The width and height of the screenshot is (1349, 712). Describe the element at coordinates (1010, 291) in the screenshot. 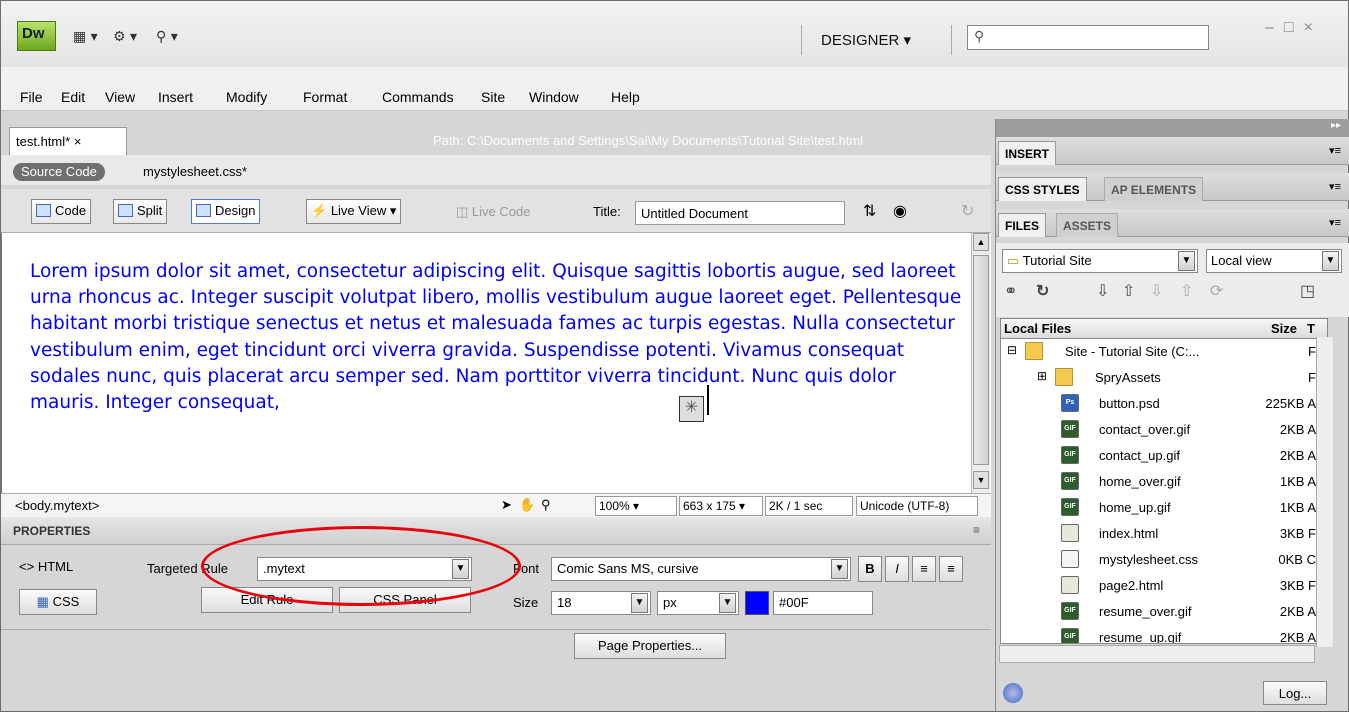

I see `connect-icon: ⚭` at that location.